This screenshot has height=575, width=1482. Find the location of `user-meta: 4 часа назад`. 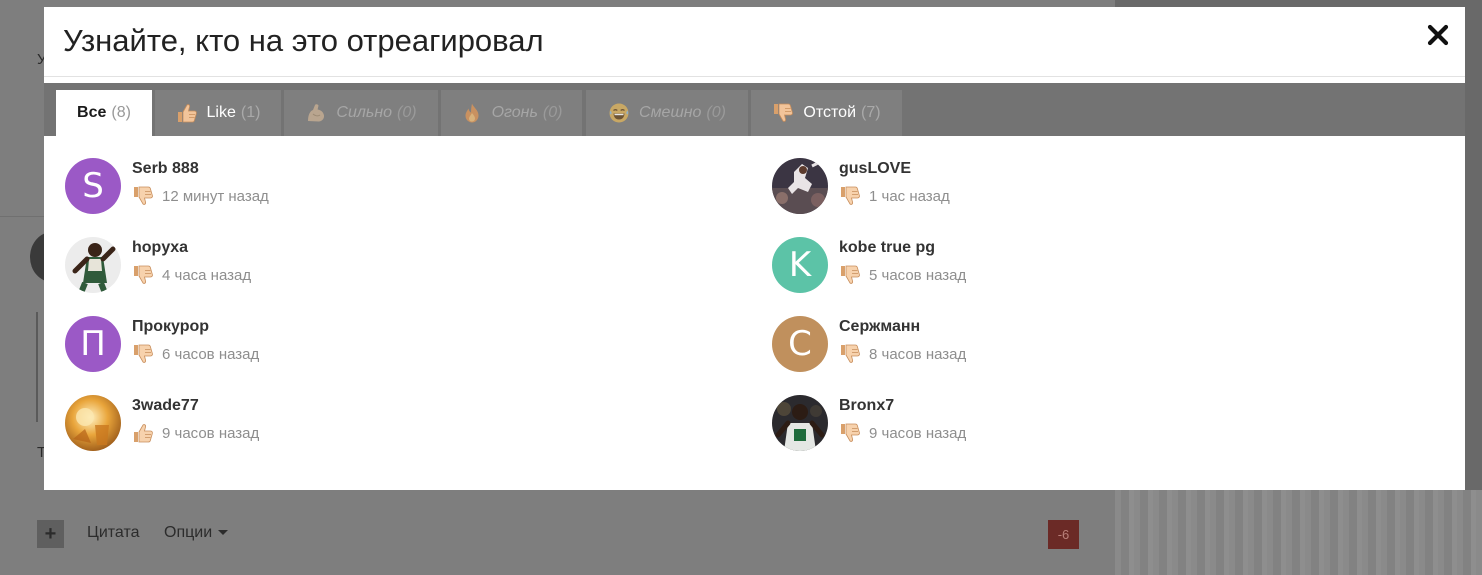

user-meta: 4 часа назад is located at coordinates (191, 275).